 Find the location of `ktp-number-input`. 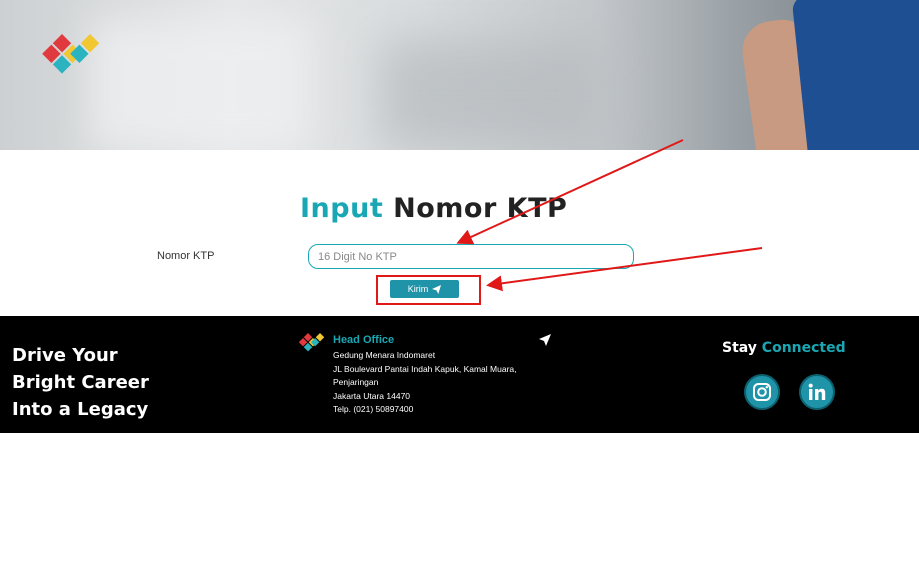

ktp-number-input is located at coordinates (471, 256).